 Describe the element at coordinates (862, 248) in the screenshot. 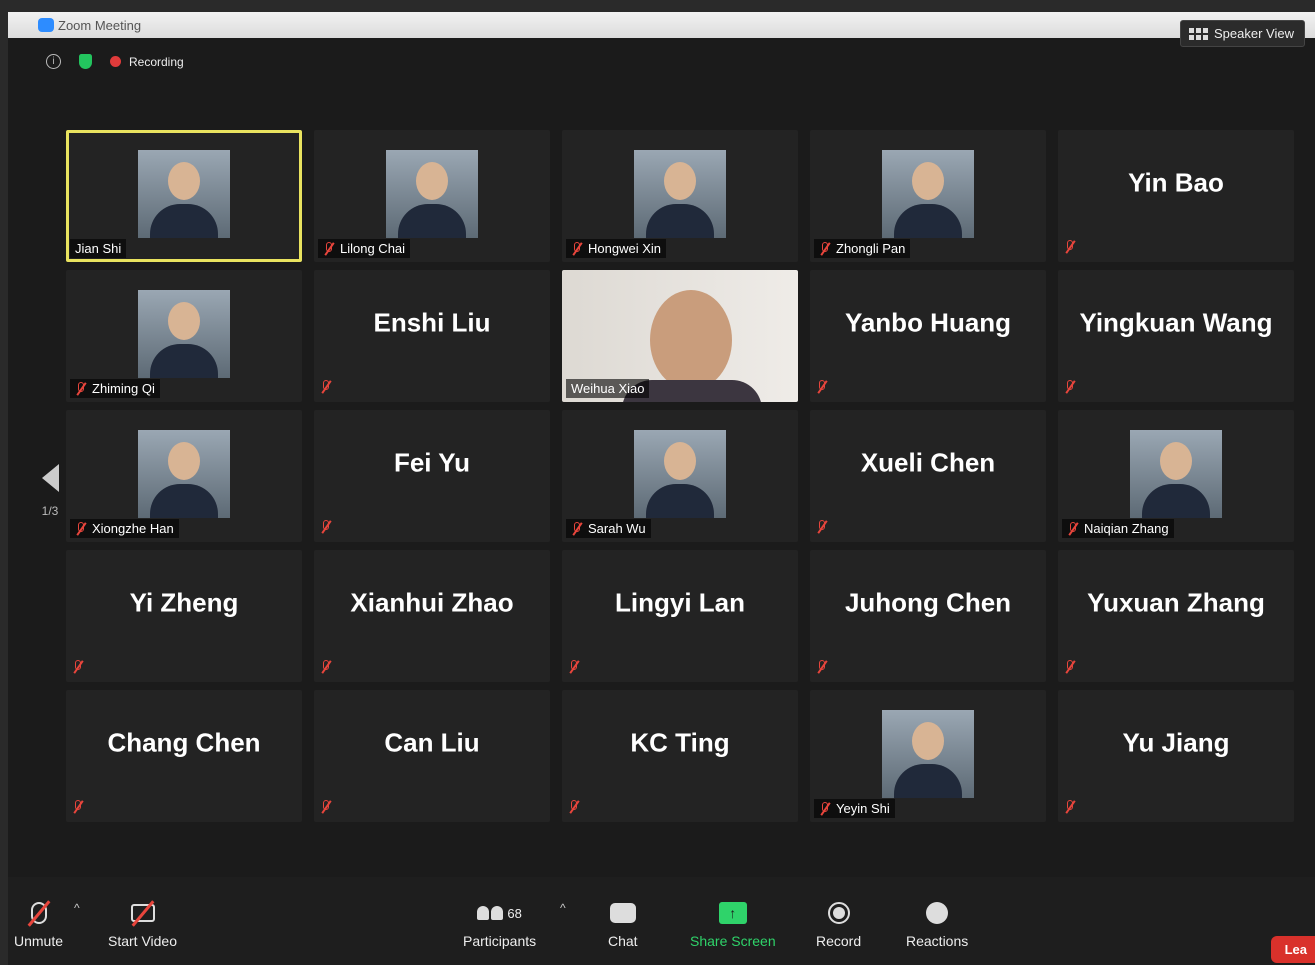

I see `participant-nameplate: Zhongli Pan` at that location.